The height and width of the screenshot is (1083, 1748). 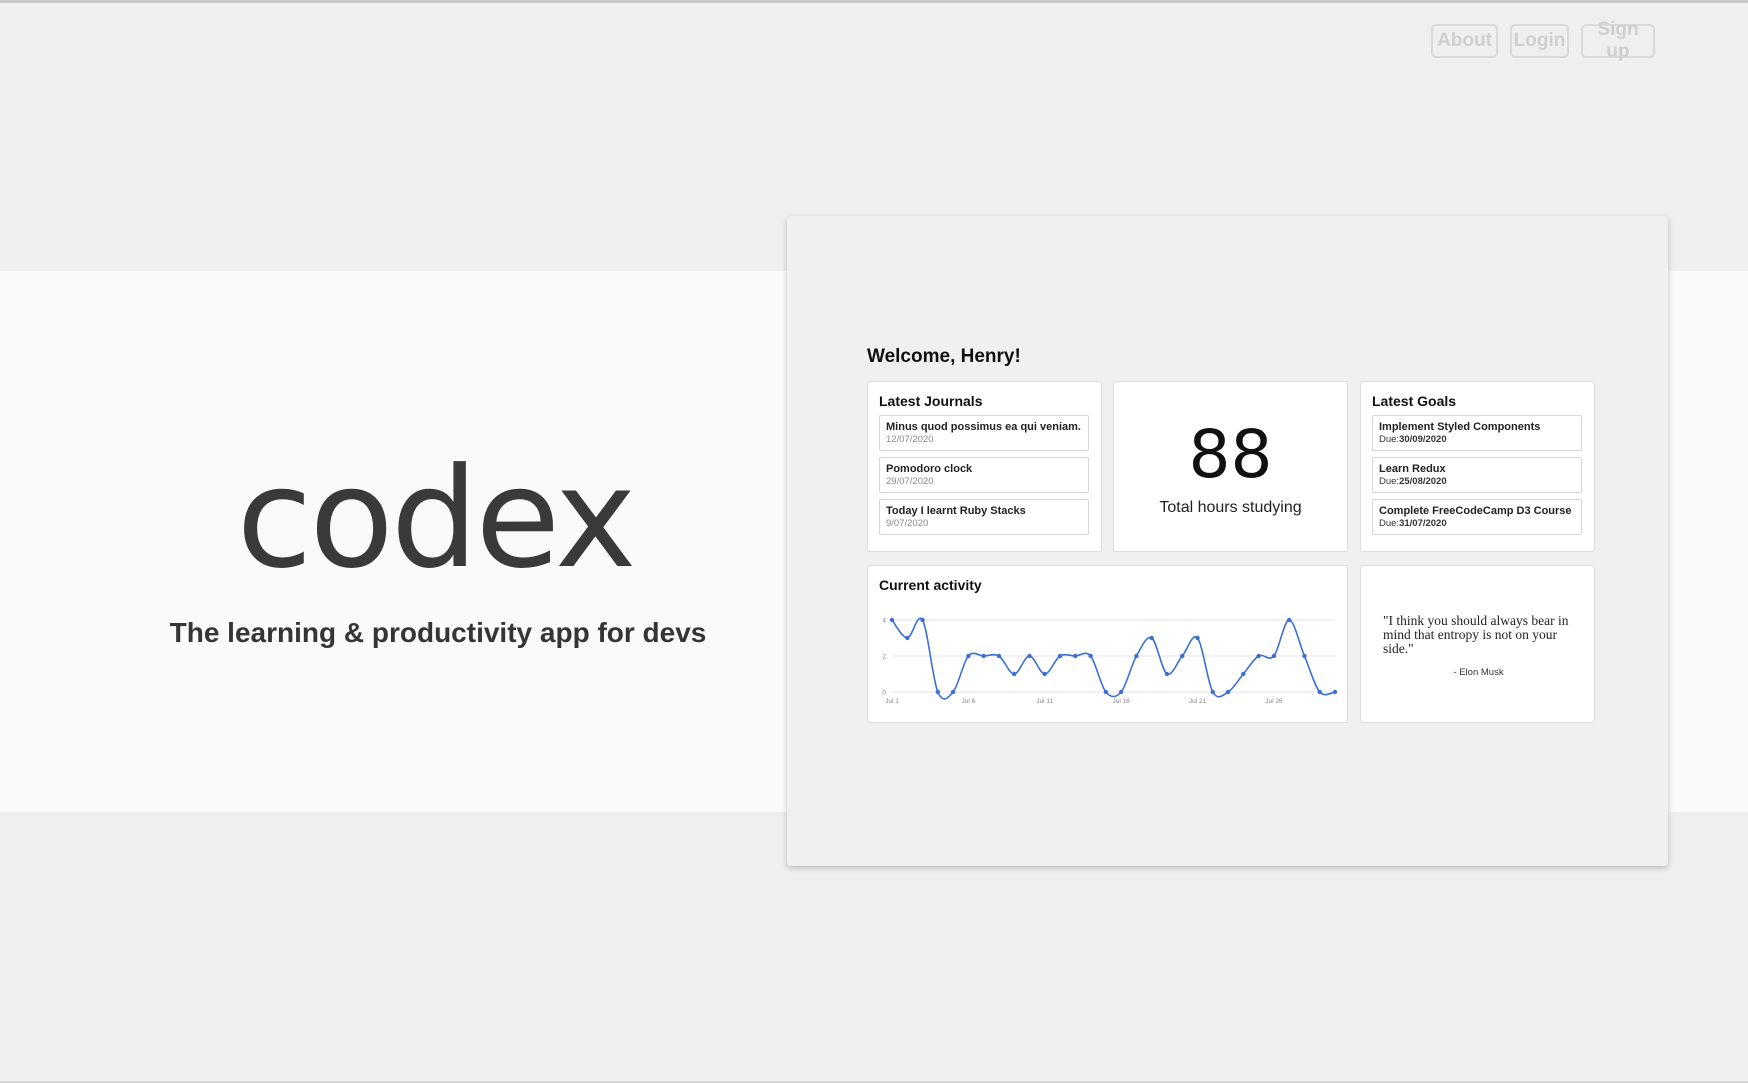 I want to click on total-hours-panel: 88 Total hours studying, so click(x=1230, y=466).